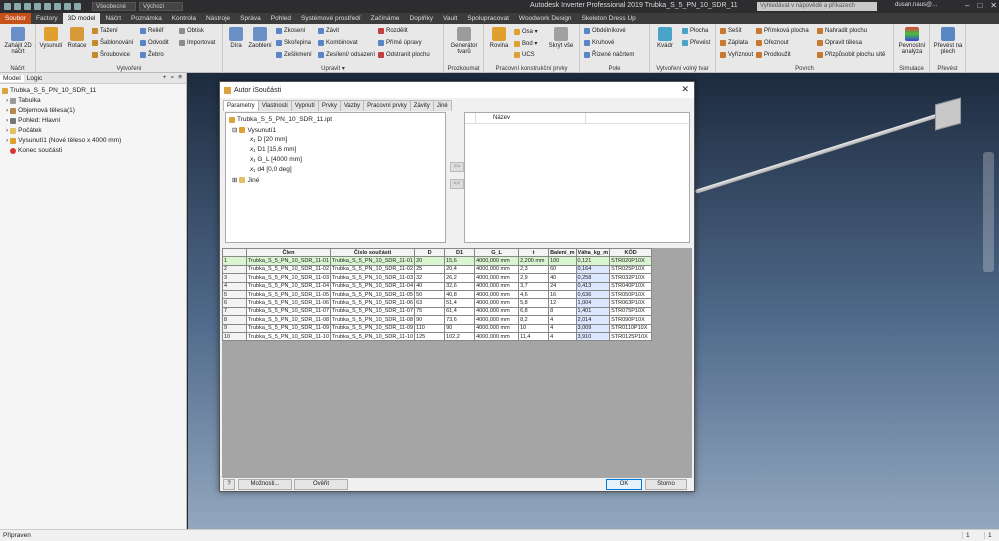  I want to click on hide-all-button: Skrýt vše, so click(561, 38).